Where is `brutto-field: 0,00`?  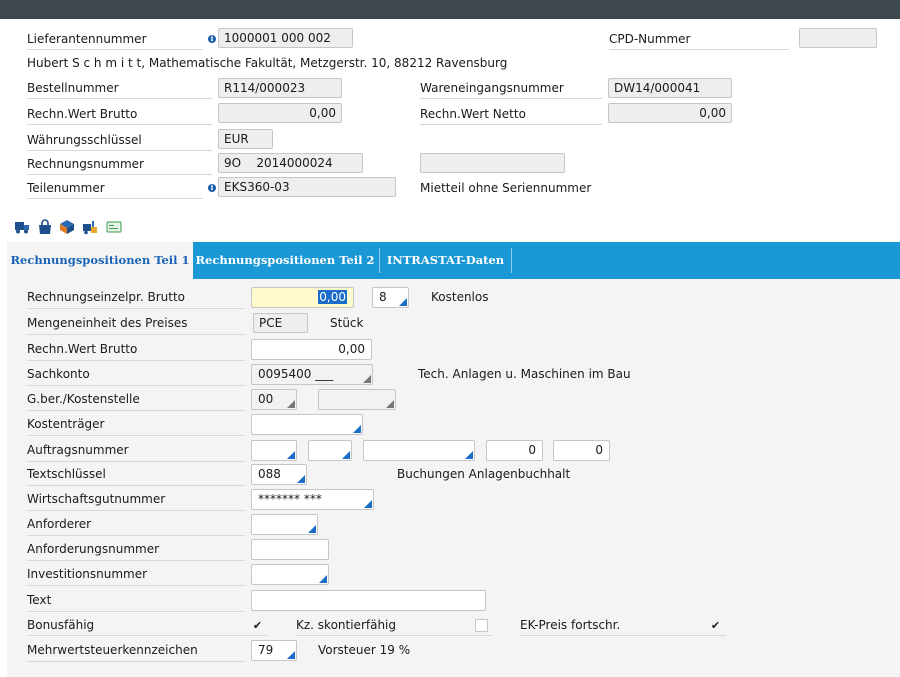
brutto-field: 0,00 is located at coordinates (280, 113).